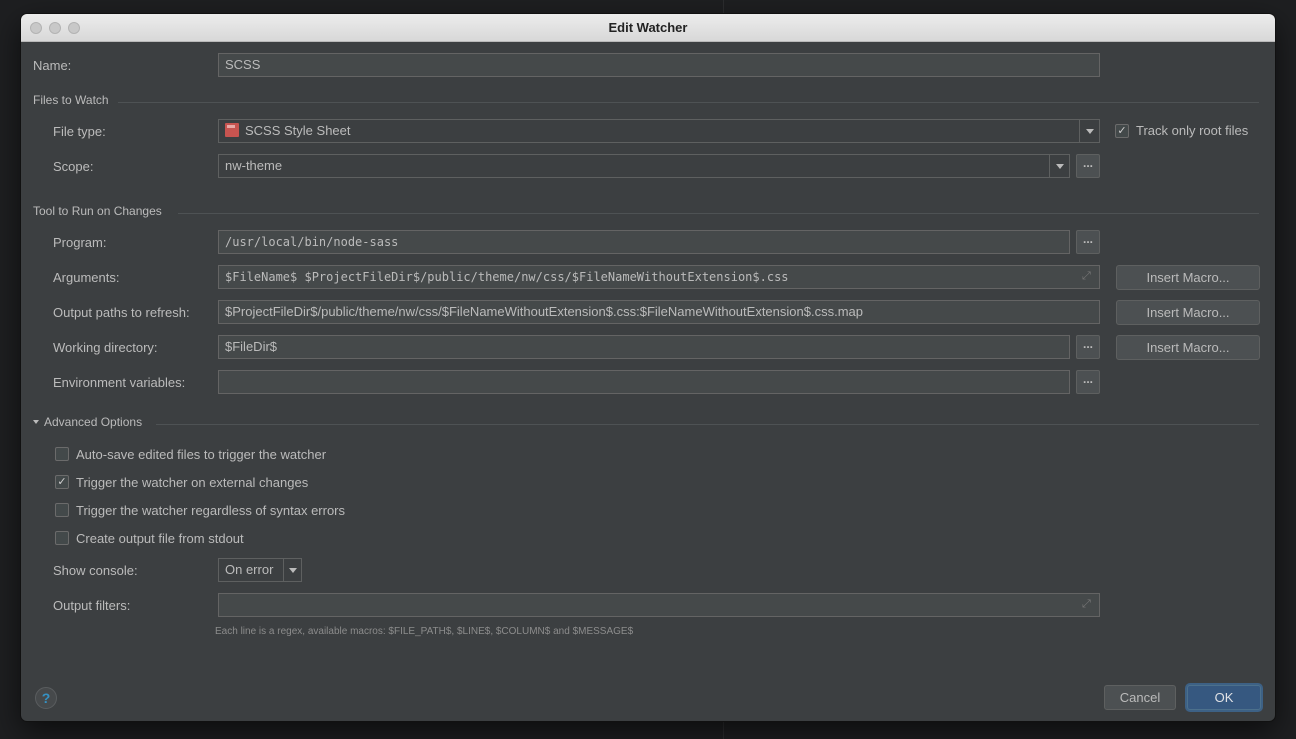  I want to click on working-dir-input: $FileDir$, so click(644, 347).